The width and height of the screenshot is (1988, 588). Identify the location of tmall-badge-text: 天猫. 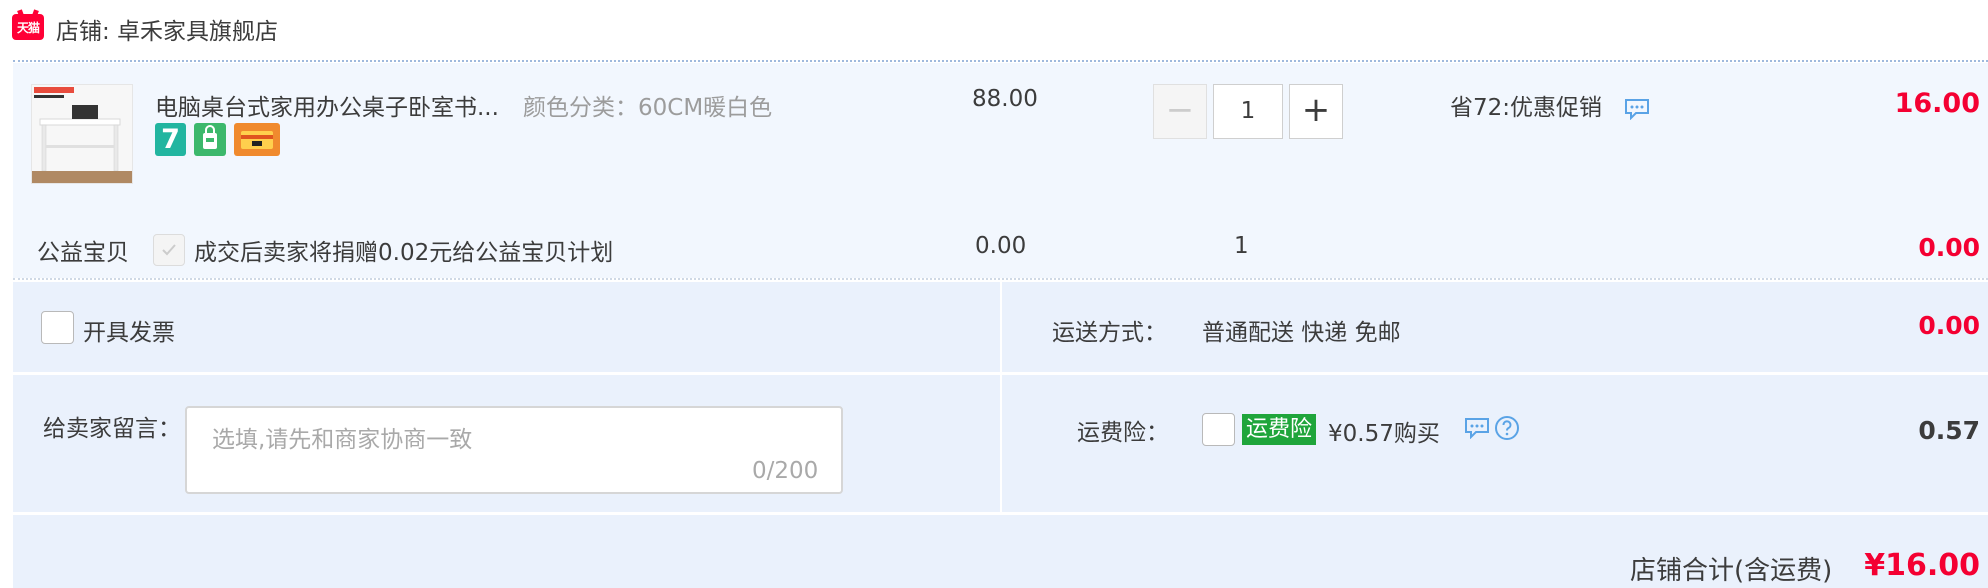
(28, 27).